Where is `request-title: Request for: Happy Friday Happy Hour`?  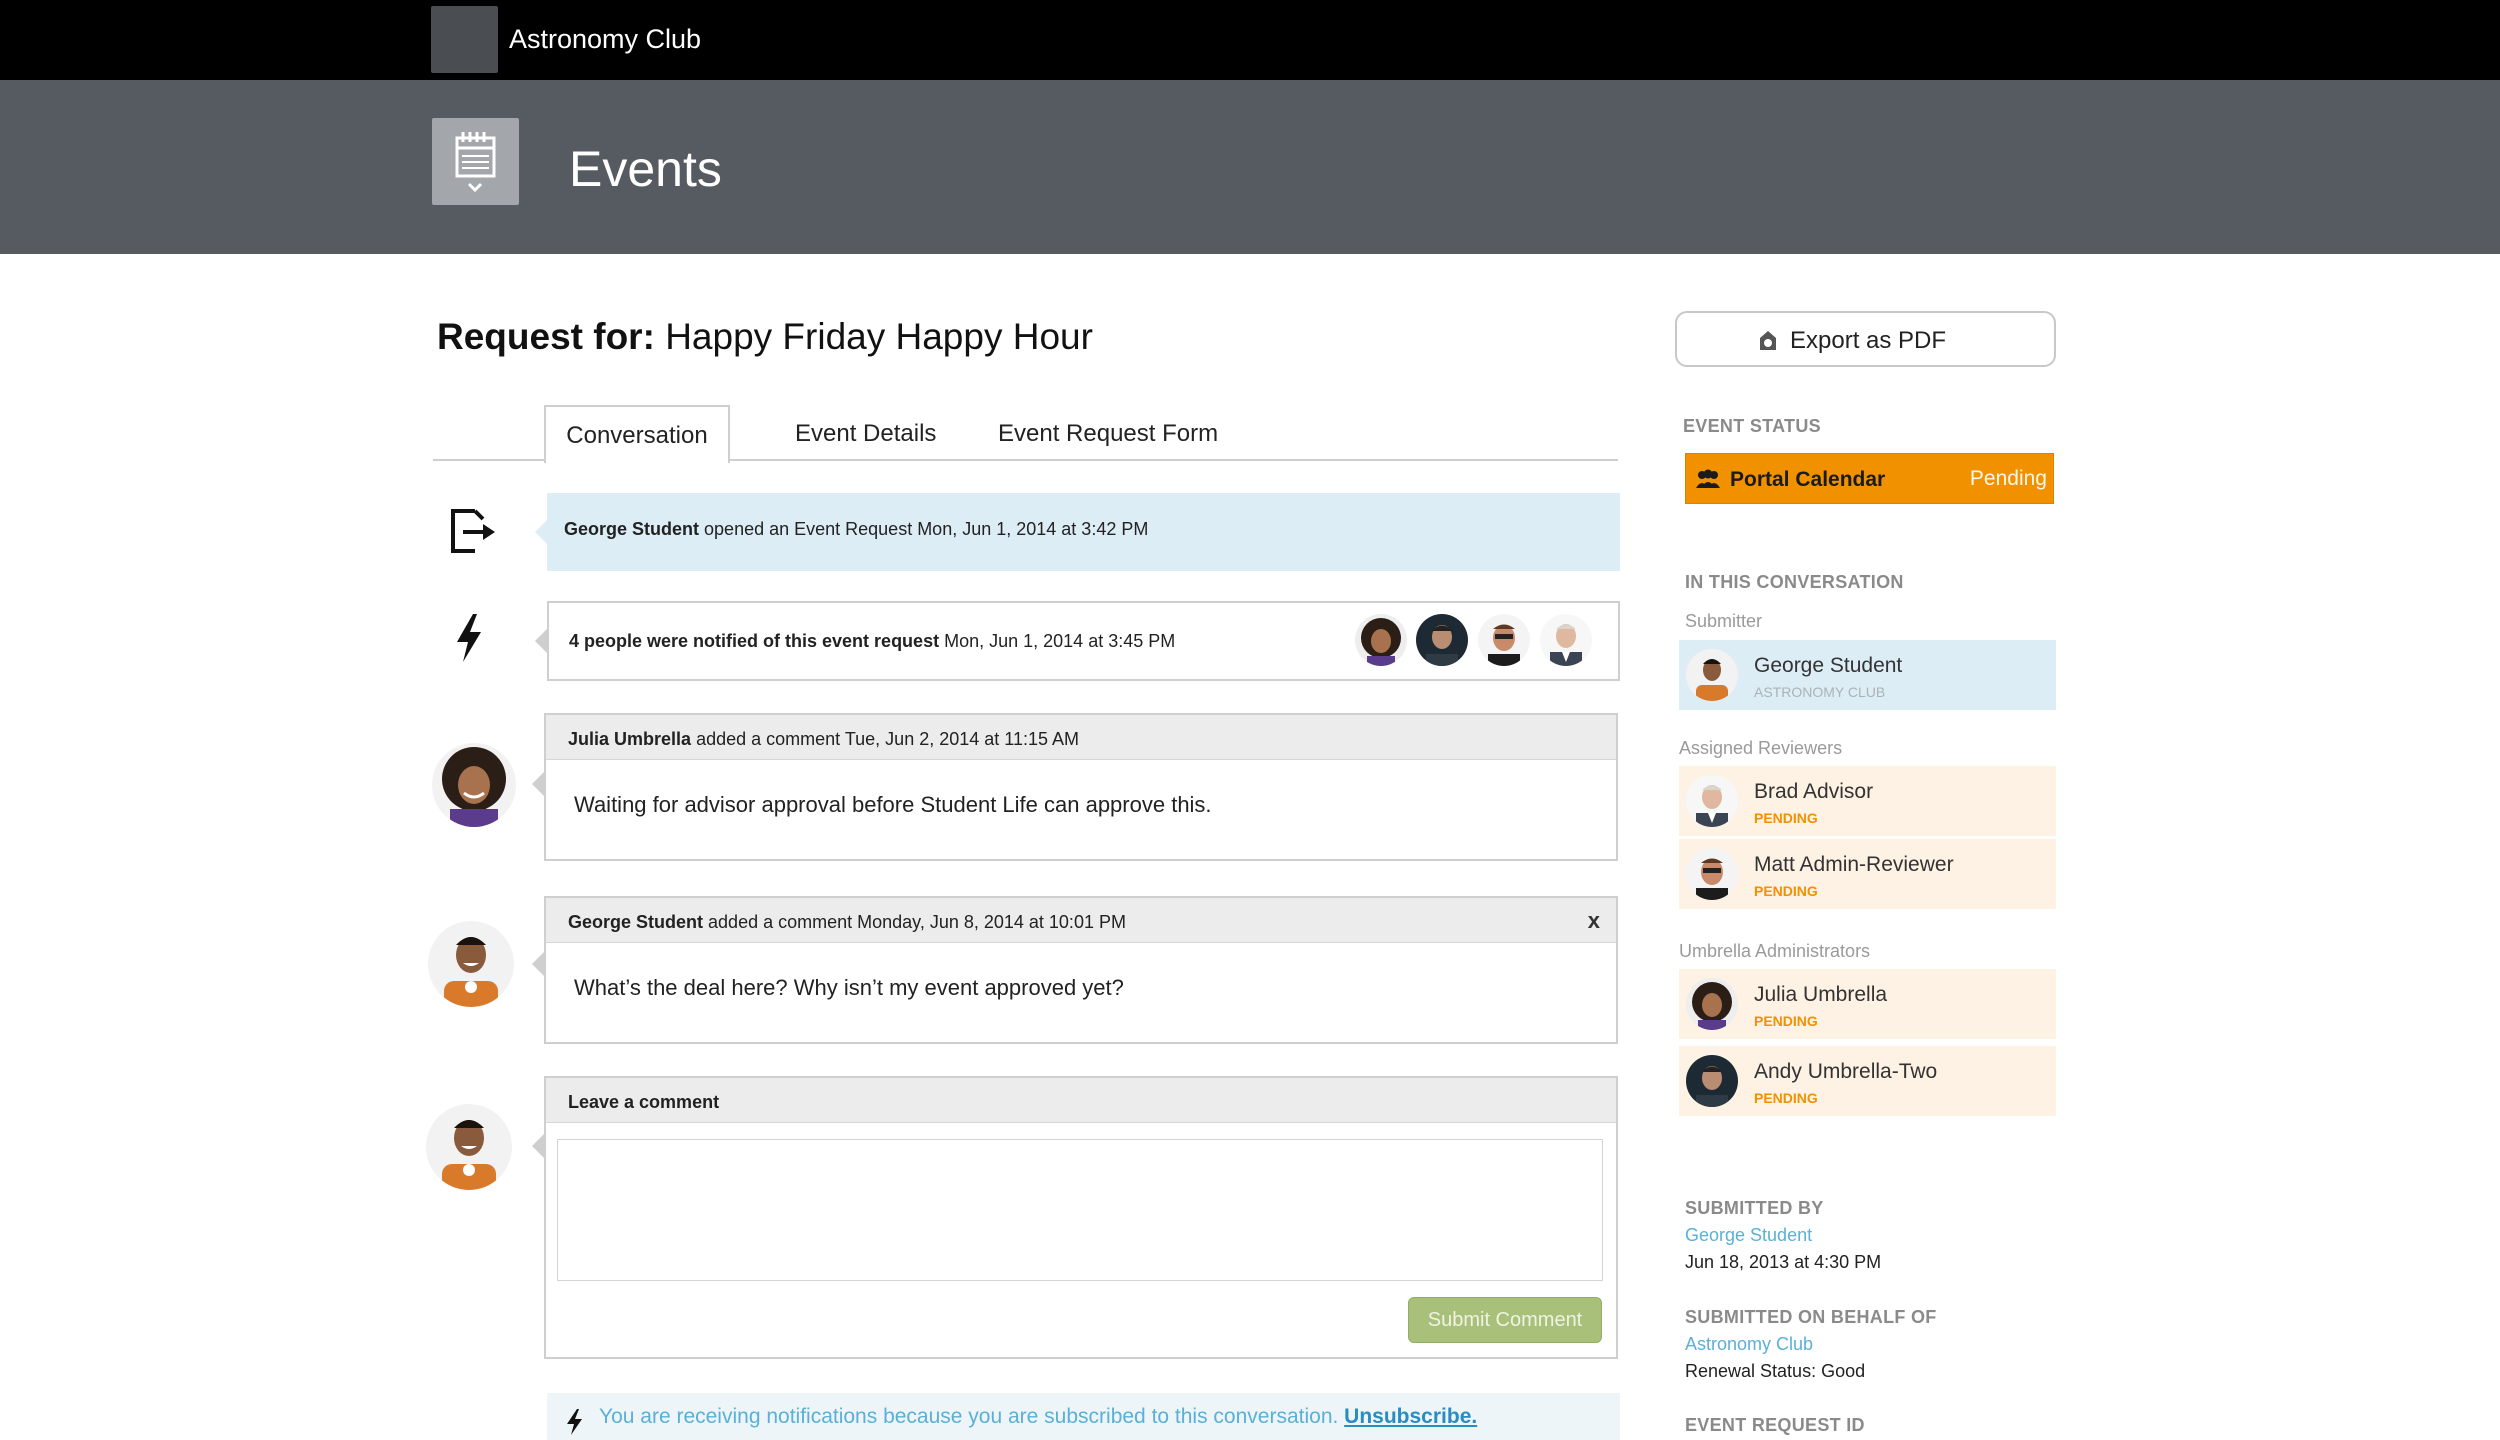
request-title: Request for: Happy Friday Happy Hour is located at coordinates (765, 337).